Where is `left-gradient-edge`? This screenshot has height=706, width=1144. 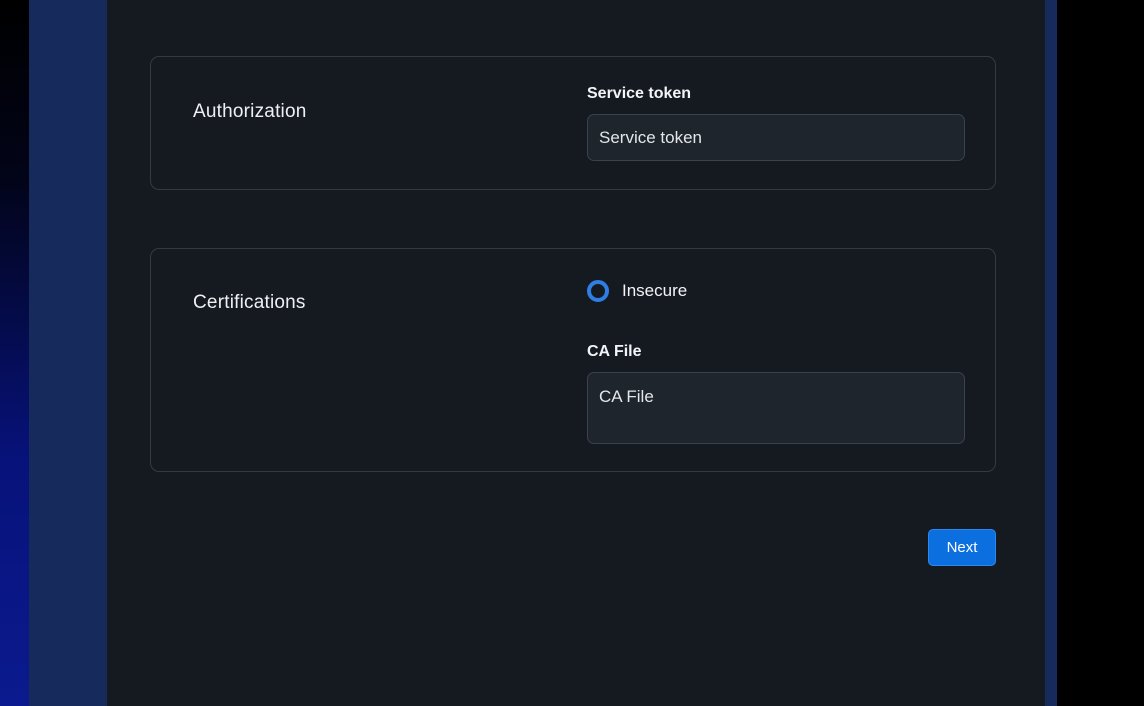 left-gradient-edge is located at coordinates (14, 353).